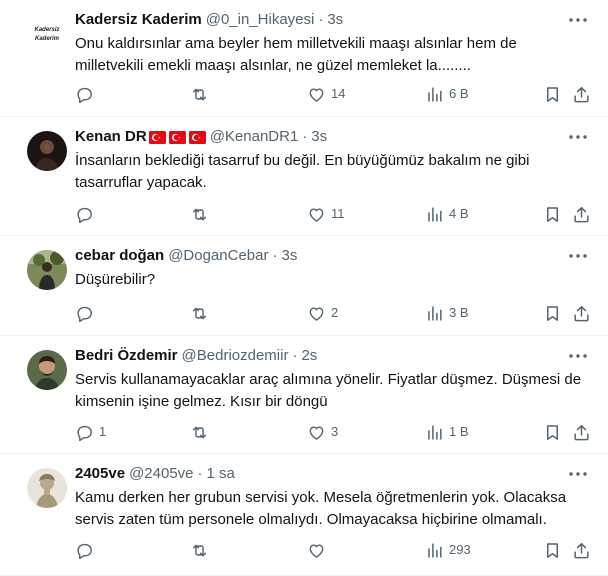 The height and width of the screenshot is (576, 608). I want to click on views-button: 293, so click(448, 550).